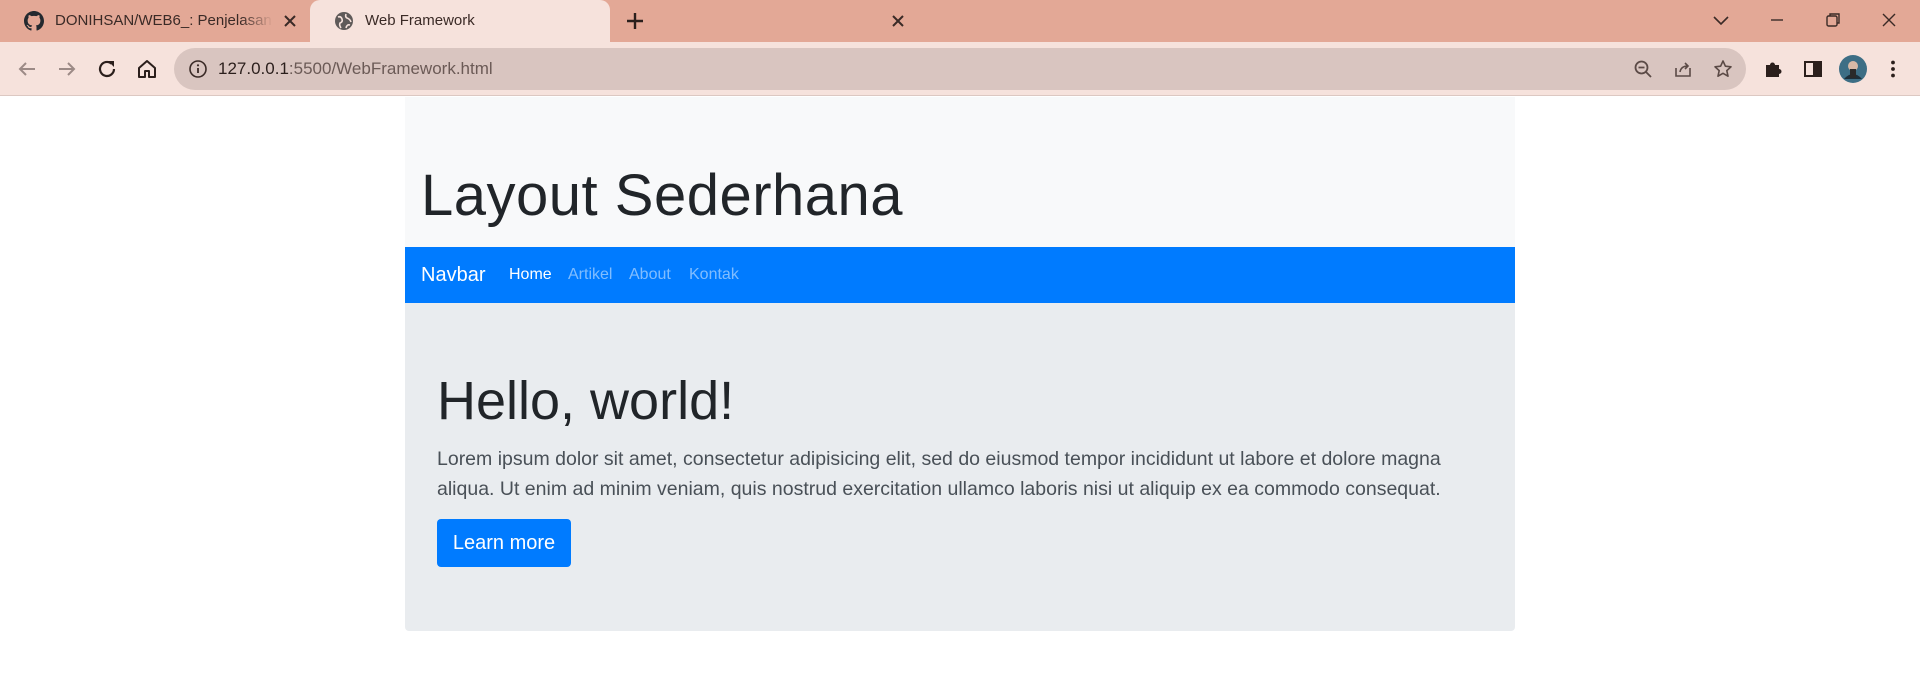 This screenshot has height=689, width=1920. What do you see at coordinates (650, 275) in the screenshot?
I see `nav-link-about: About` at bounding box center [650, 275].